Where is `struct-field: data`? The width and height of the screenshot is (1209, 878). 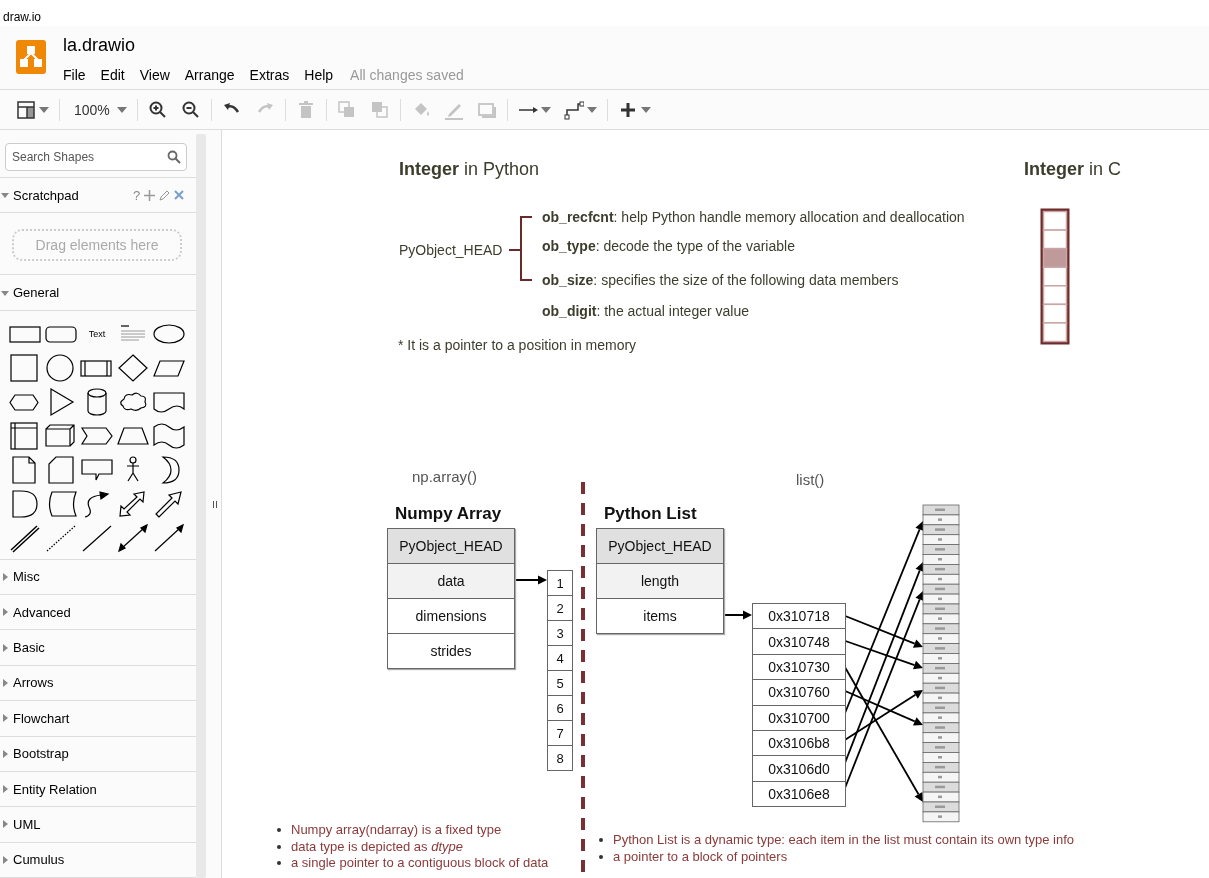
struct-field: data is located at coordinates (451, 580).